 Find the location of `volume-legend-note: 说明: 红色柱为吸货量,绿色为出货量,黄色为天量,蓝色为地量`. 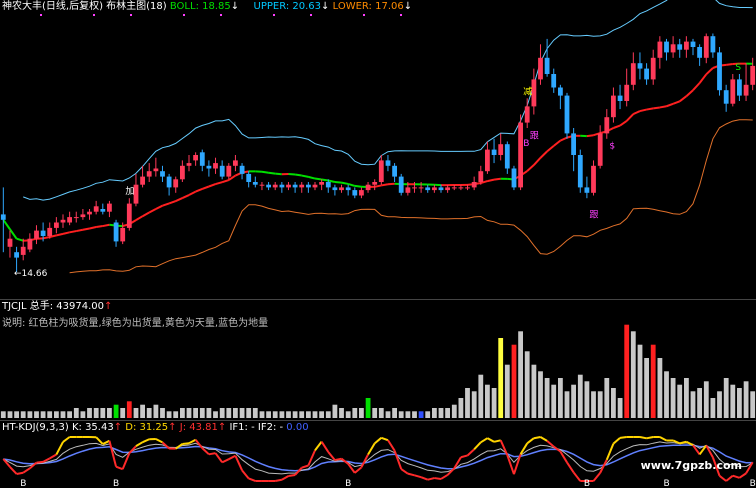

volume-legend-note: 说明: 红色柱为吸货量,绿色为出货量,黄色为天量,蓝色为地量 is located at coordinates (135, 324).